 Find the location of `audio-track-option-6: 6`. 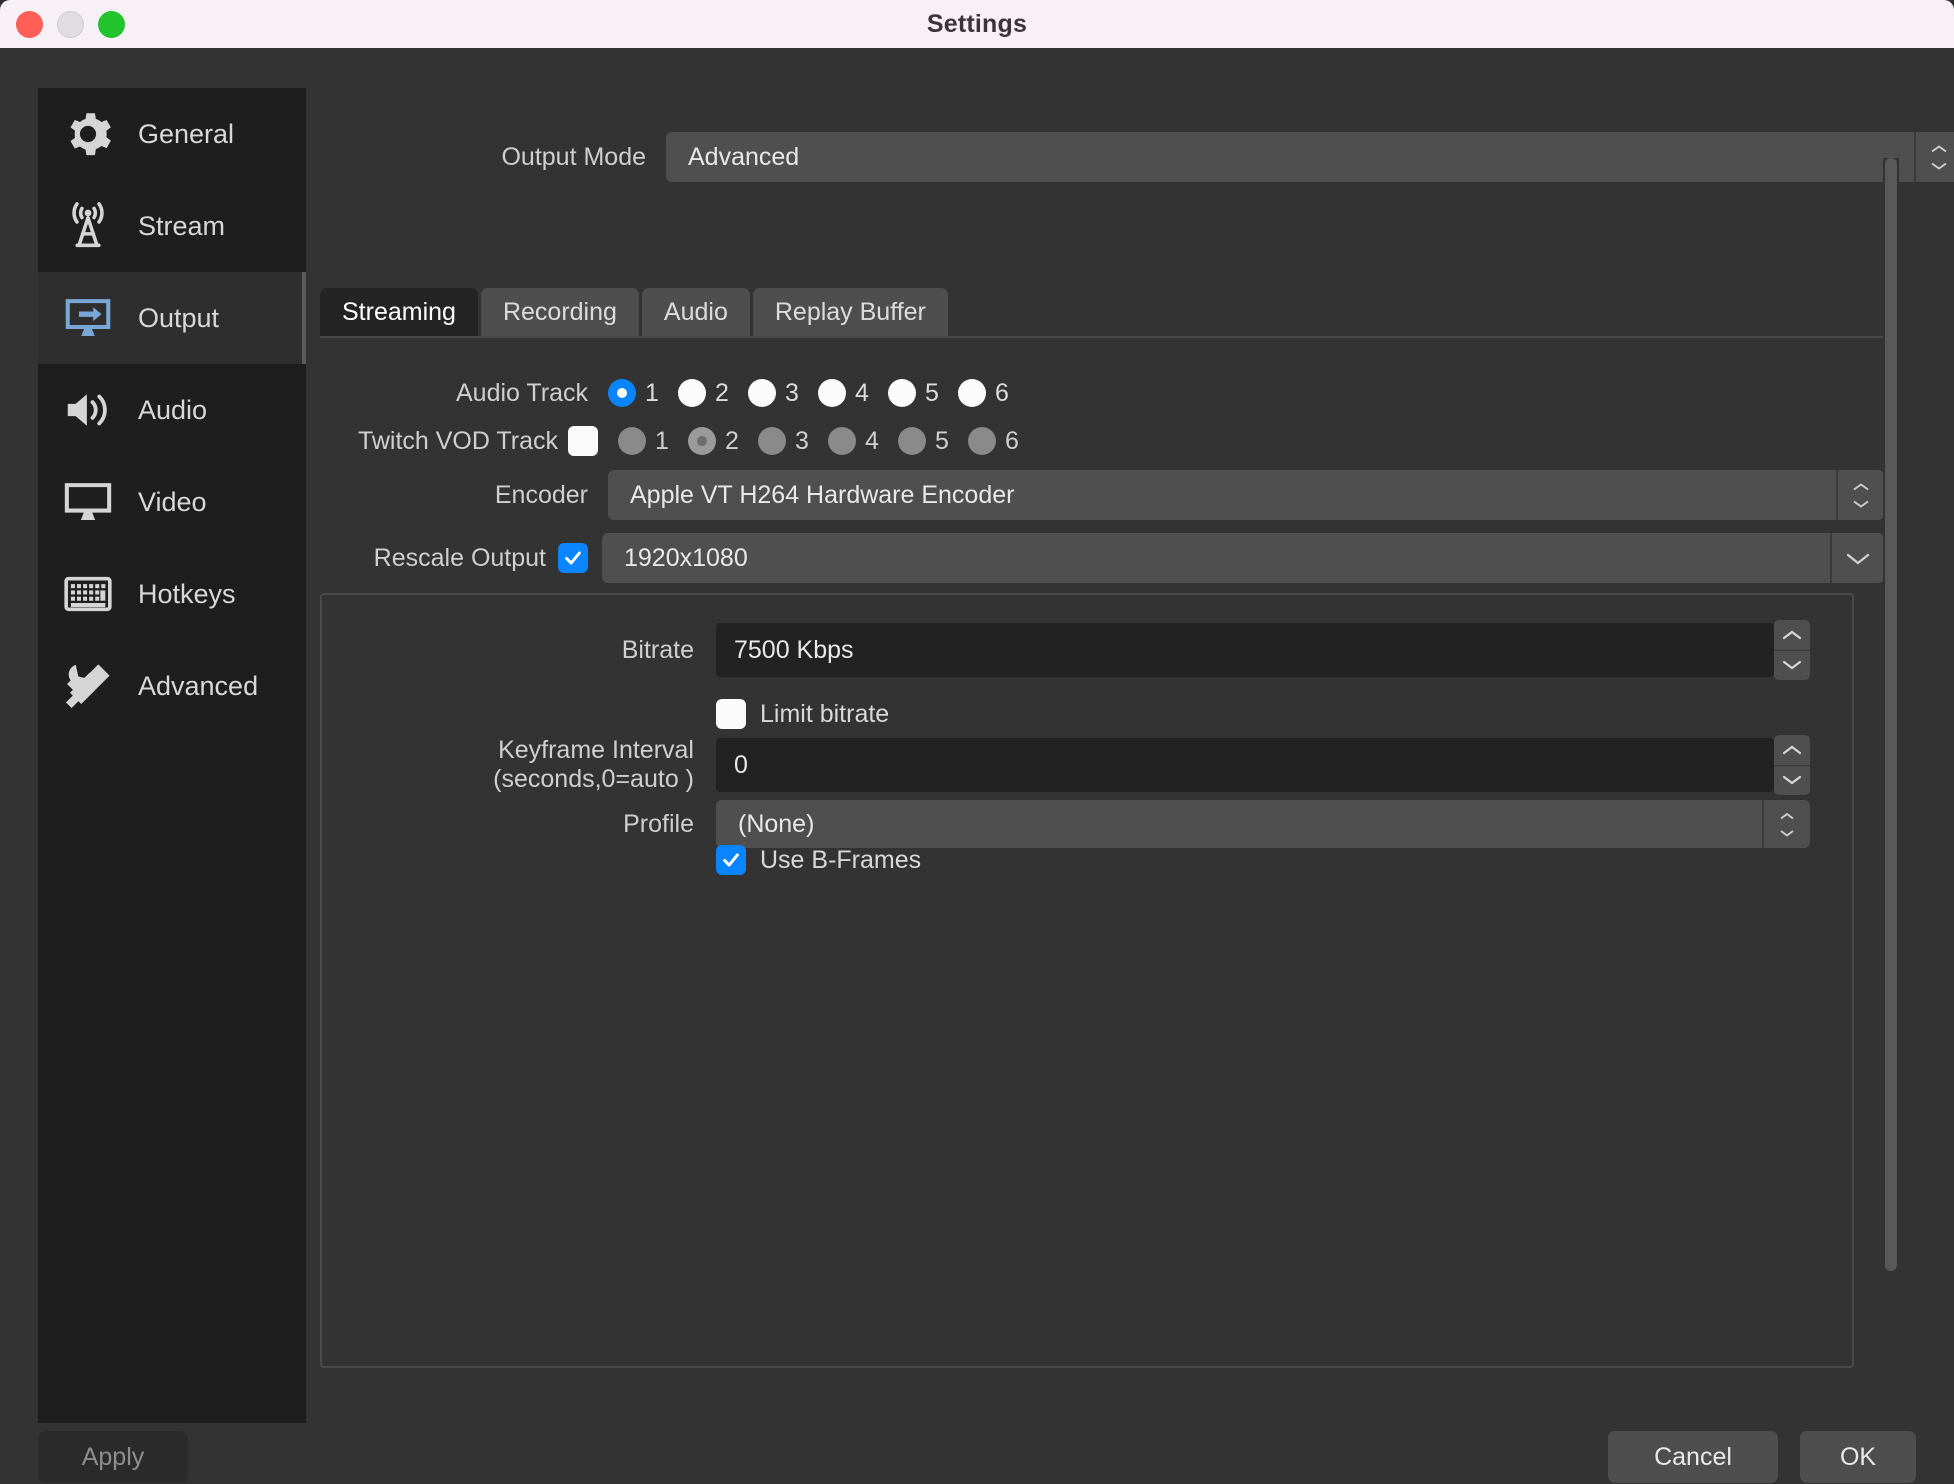

audio-track-option-6: 6 is located at coordinates (993, 393).